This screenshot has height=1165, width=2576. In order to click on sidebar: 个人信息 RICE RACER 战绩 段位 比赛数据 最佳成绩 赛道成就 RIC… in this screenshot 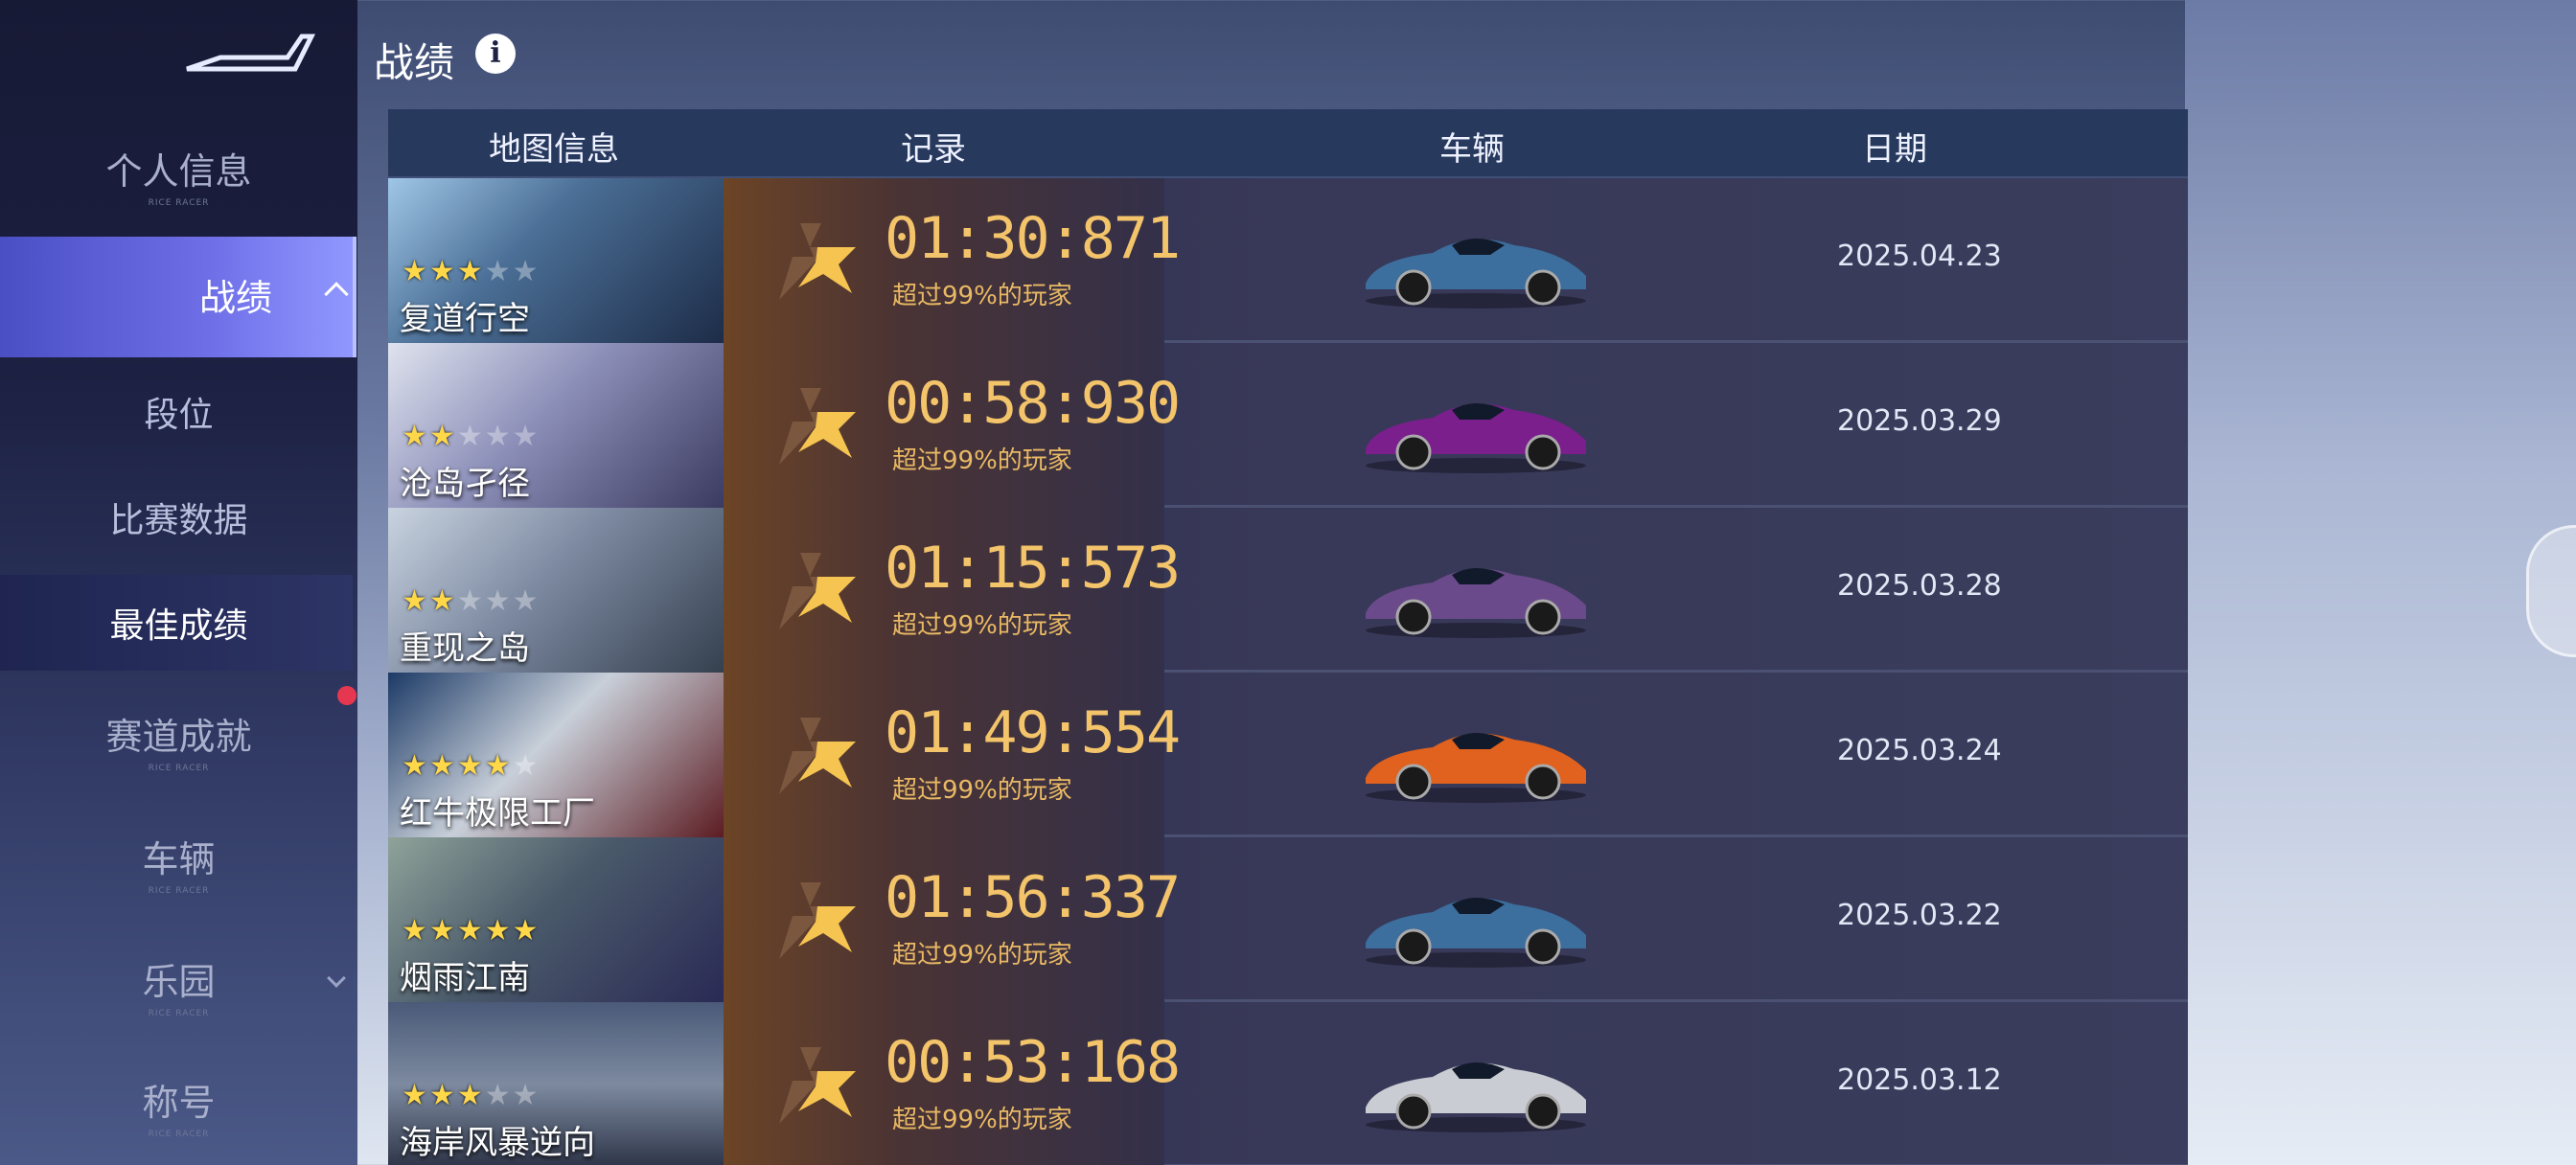, I will do `click(178, 582)`.